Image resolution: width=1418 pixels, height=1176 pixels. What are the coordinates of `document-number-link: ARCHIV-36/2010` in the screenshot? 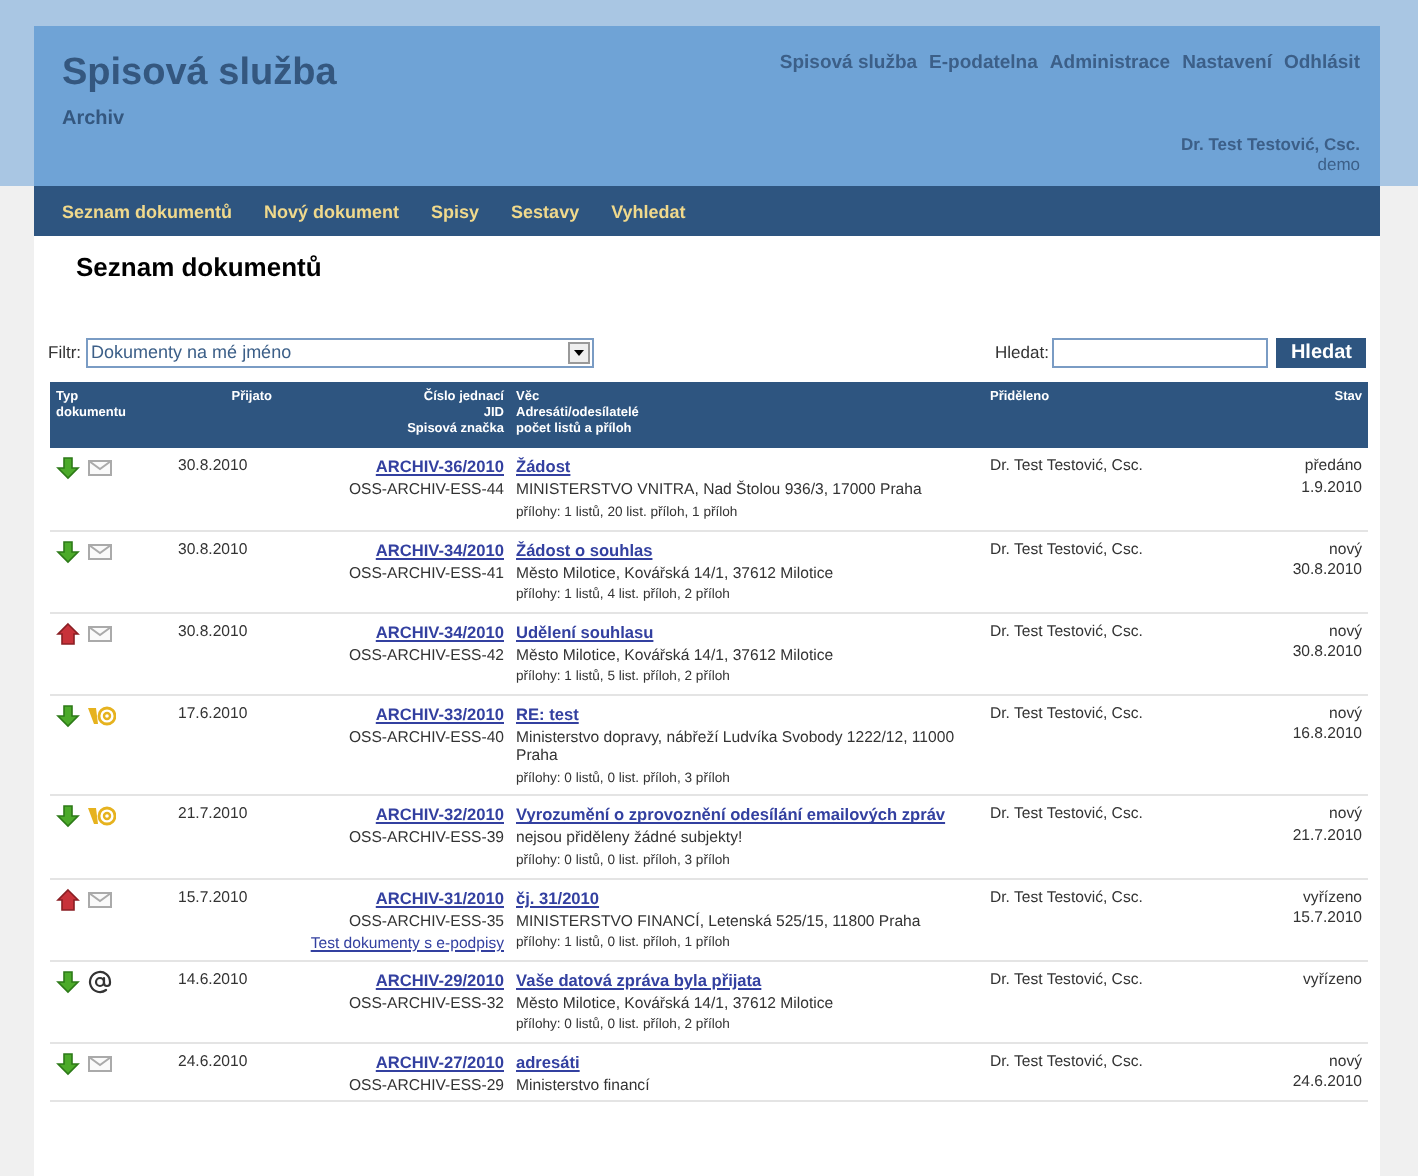 It's located at (439, 466).